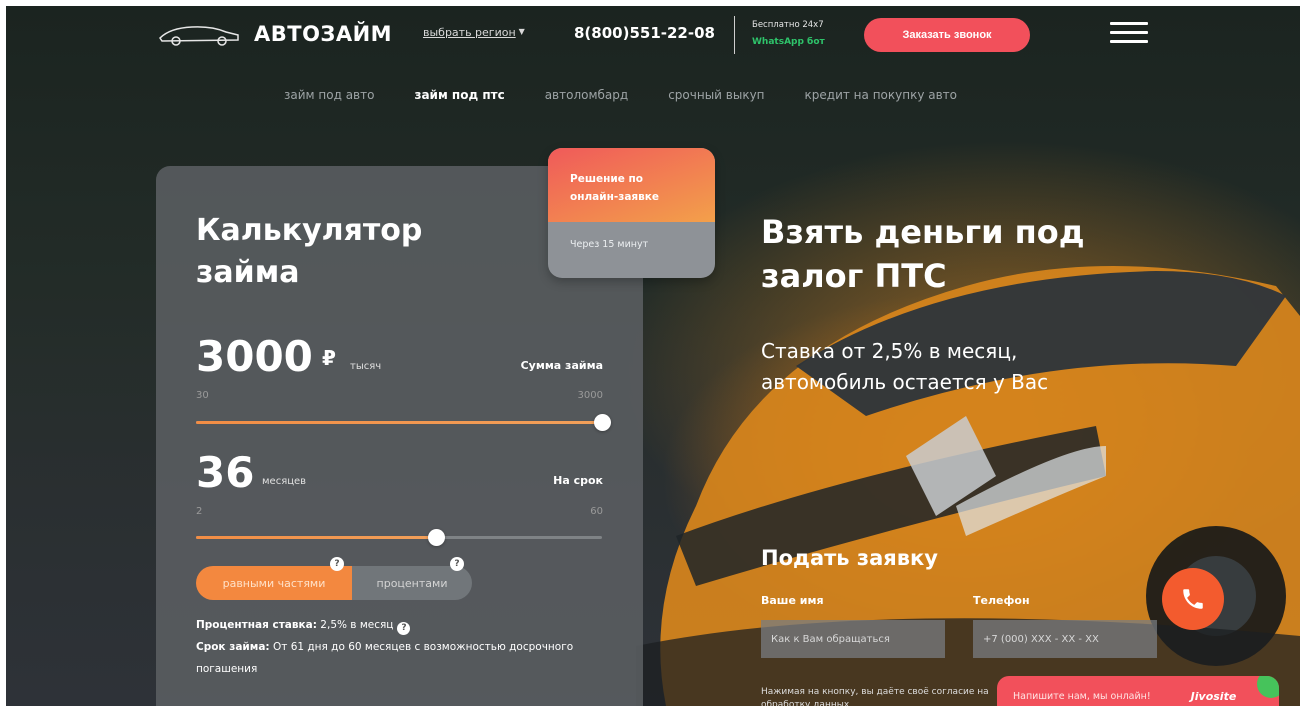 The height and width of the screenshot is (708, 1306). I want to click on amount-unit: тысяч, so click(366, 366).